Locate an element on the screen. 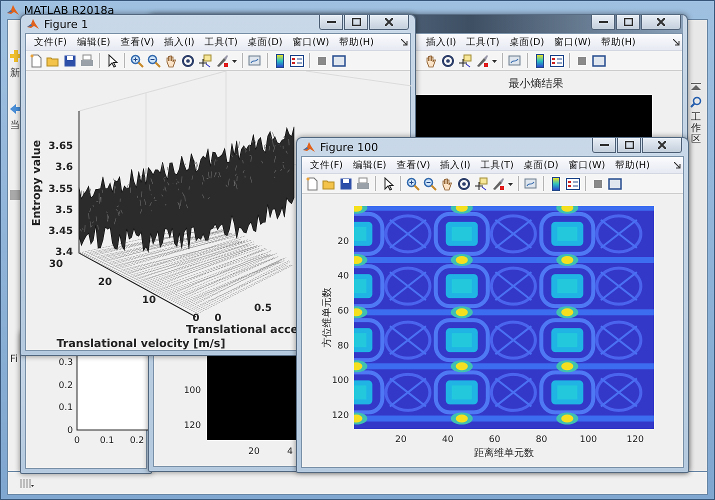 This screenshot has height=500, width=715. tick-label: 3.4 is located at coordinates (64, 252).